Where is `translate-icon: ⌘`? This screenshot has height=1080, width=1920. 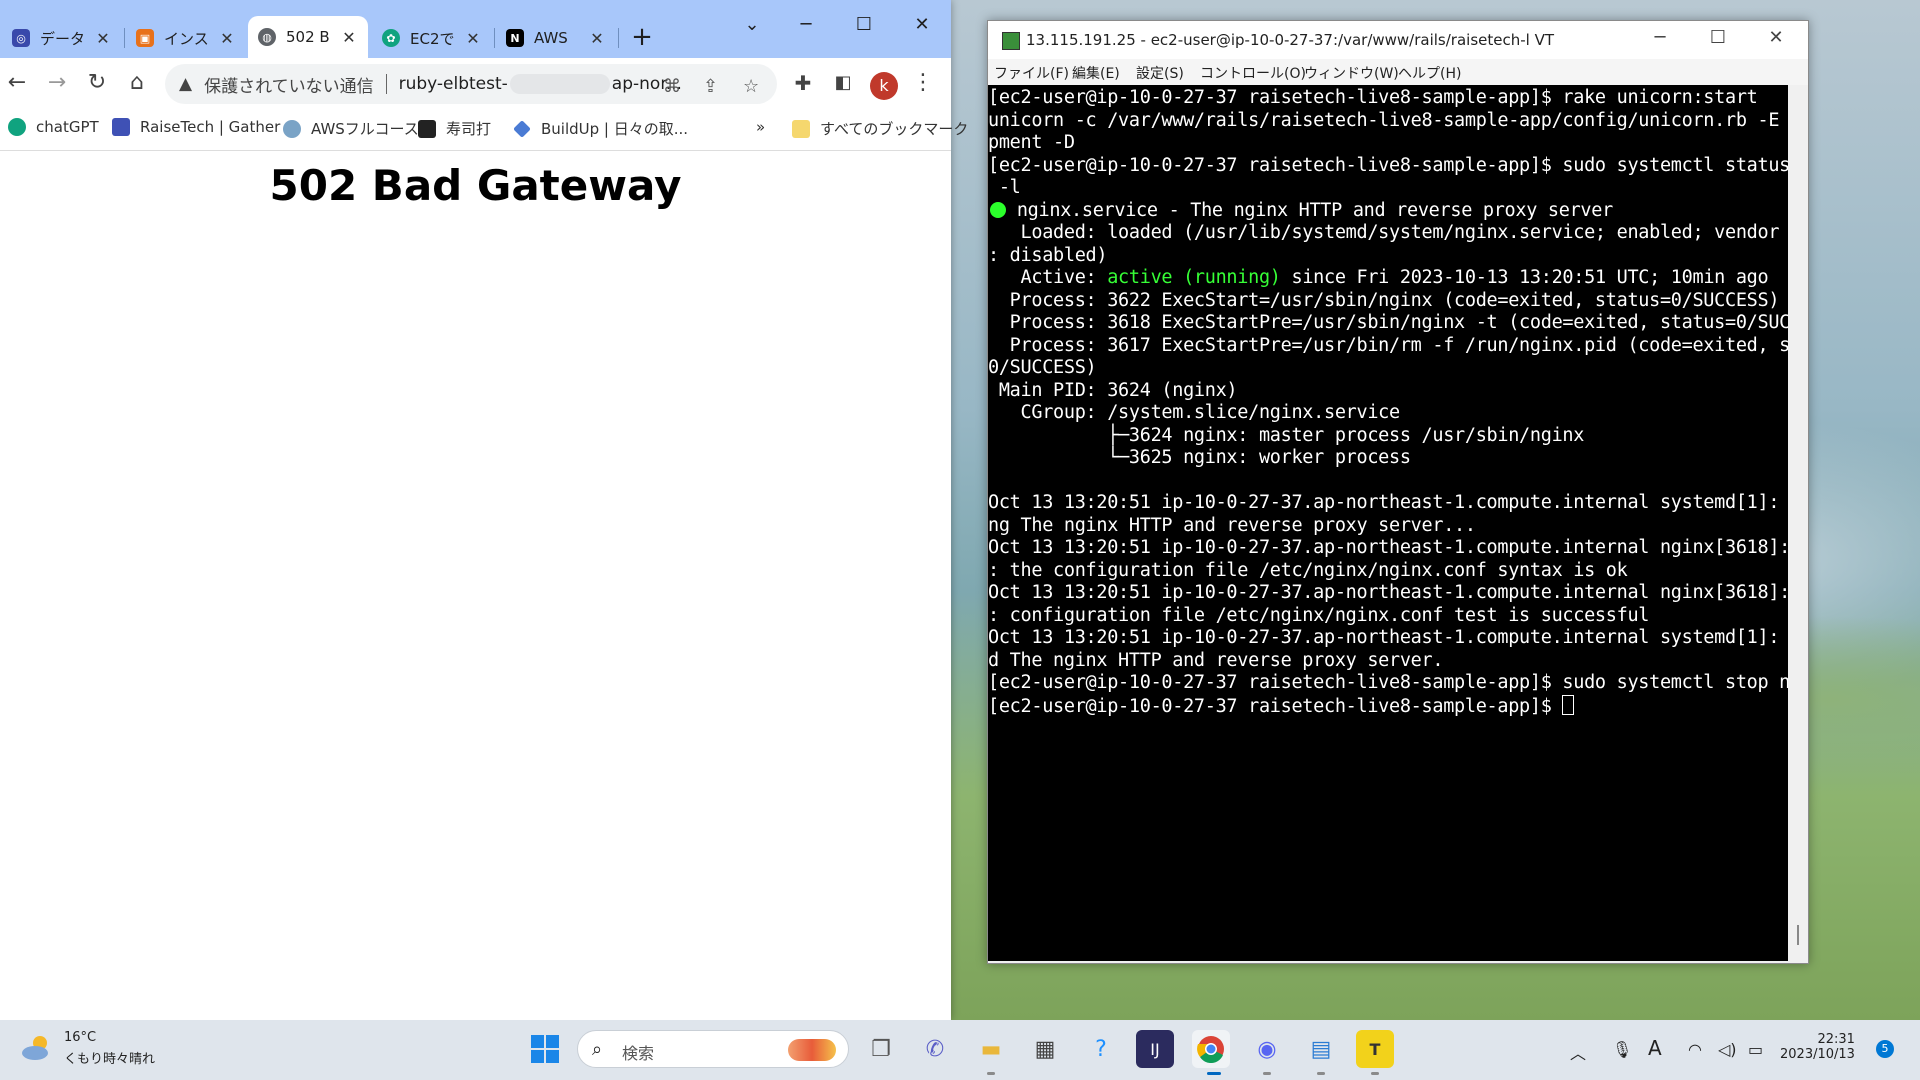 translate-icon: ⌘ is located at coordinates (672, 86).